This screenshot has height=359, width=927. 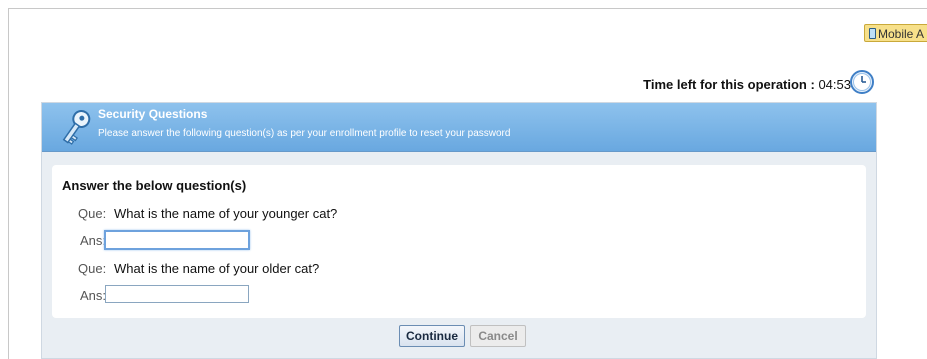 What do you see at coordinates (93, 295) in the screenshot?
I see `ans-label-2: Ans:` at bounding box center [93, 295].